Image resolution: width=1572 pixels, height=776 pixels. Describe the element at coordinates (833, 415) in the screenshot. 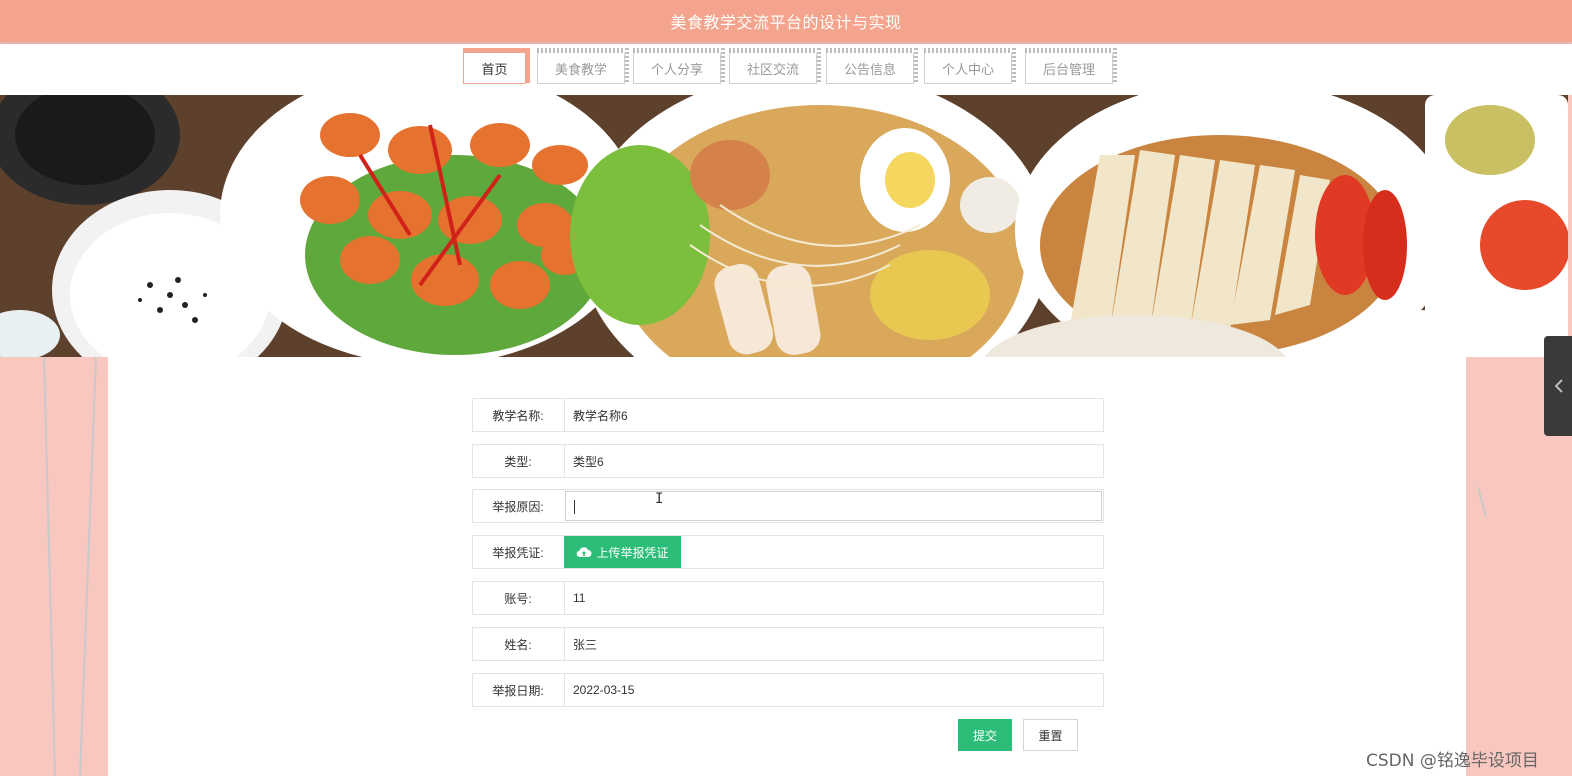

I see `teaching-name-field: 教学名称6` at that location.